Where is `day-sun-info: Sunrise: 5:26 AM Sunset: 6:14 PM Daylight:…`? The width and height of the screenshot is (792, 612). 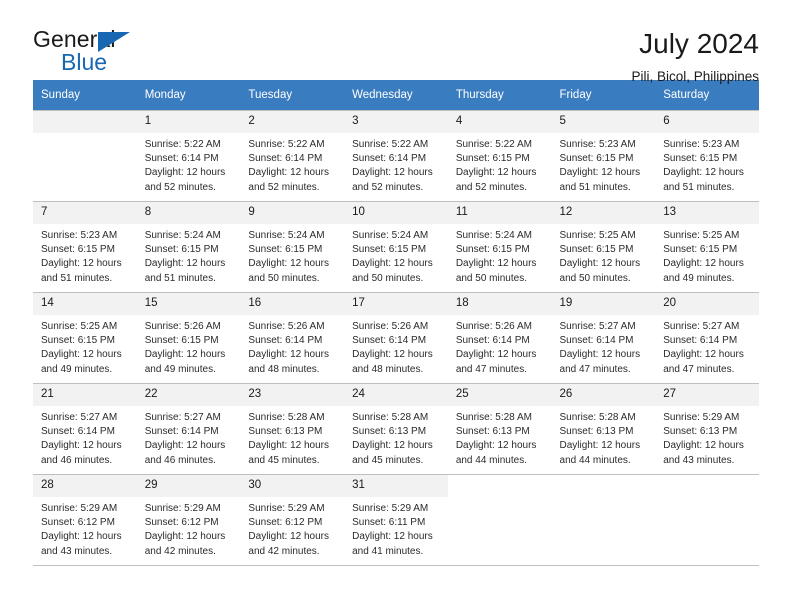 day-sun-info: Sunrise: 5:26 AM Sunset: 6:14 PM Daylight:… is located at coordinates (500, 346).